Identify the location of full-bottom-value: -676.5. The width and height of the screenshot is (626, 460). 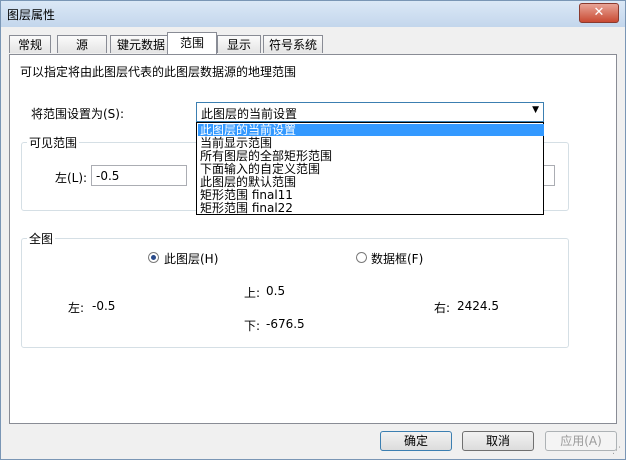
(285, 324).